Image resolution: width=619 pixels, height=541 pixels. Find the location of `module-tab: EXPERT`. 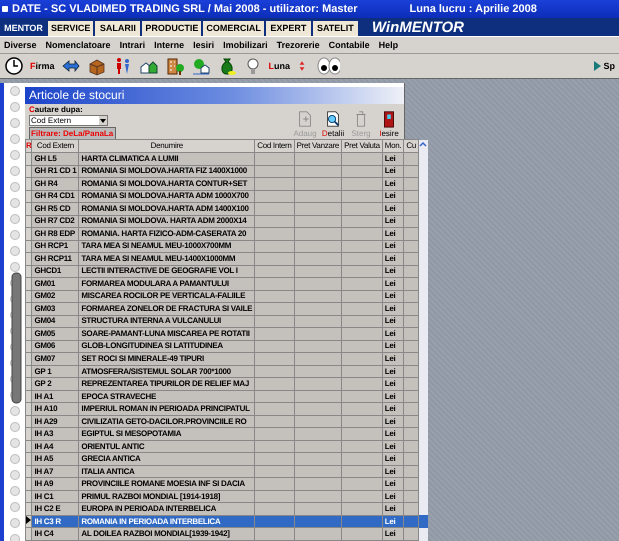

module-tab: EXPERT is located at coordinates (288, 28).